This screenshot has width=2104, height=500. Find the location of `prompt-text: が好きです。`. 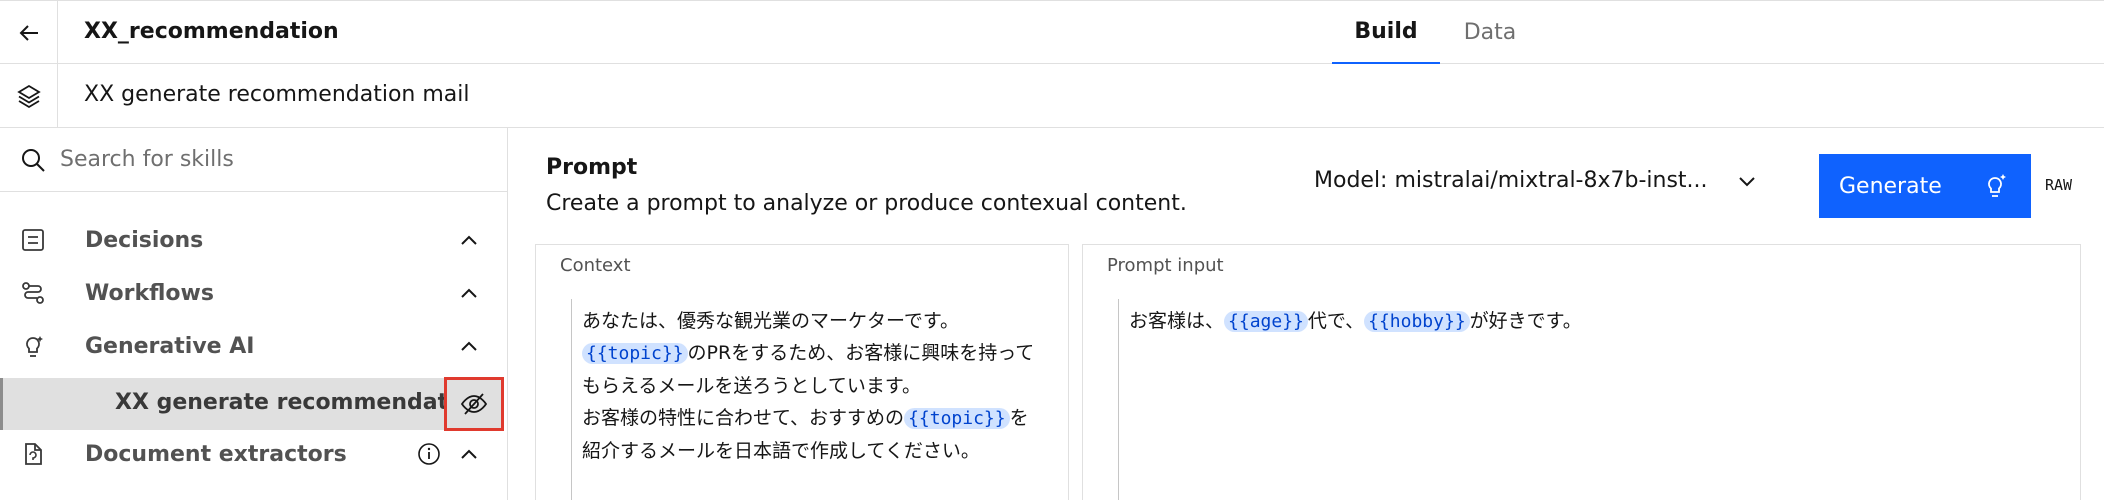

prompt-text: が好きです。 is located at coordinates (1525, 321).